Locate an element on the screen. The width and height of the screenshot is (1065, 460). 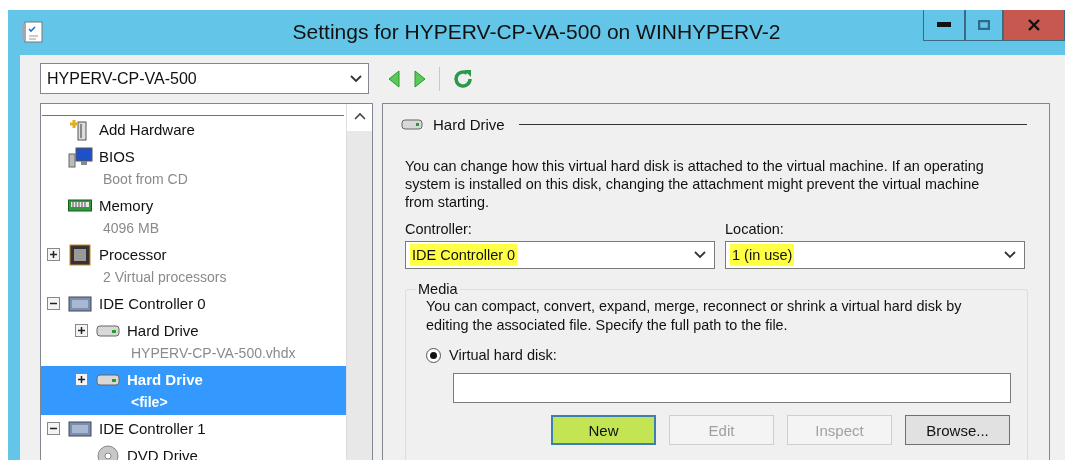
tree-item: Add Hardware is located at coordinates (193, 129).